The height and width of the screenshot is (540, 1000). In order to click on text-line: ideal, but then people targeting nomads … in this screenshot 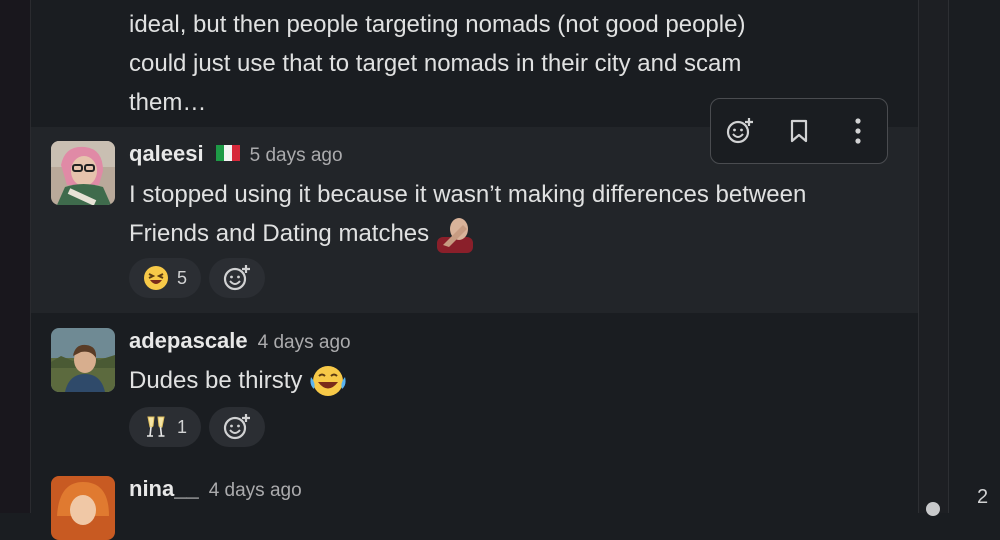, I will do `click(437, 24)`.